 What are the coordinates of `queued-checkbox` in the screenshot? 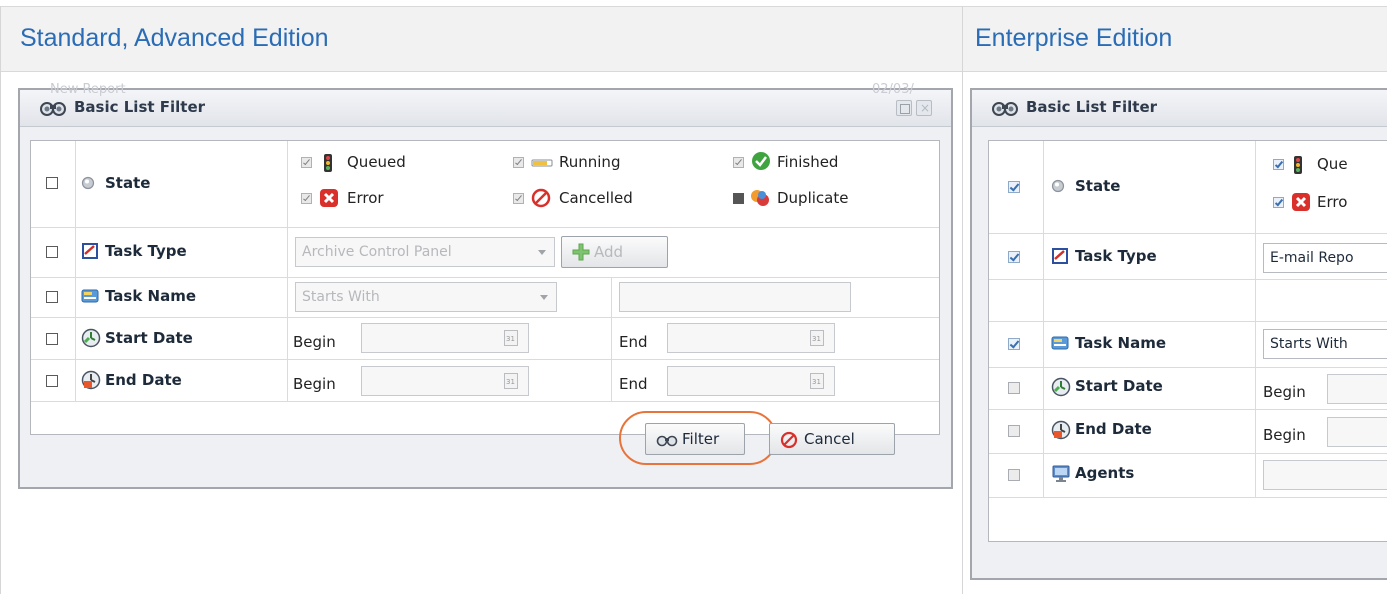 It's located at (306, 162).